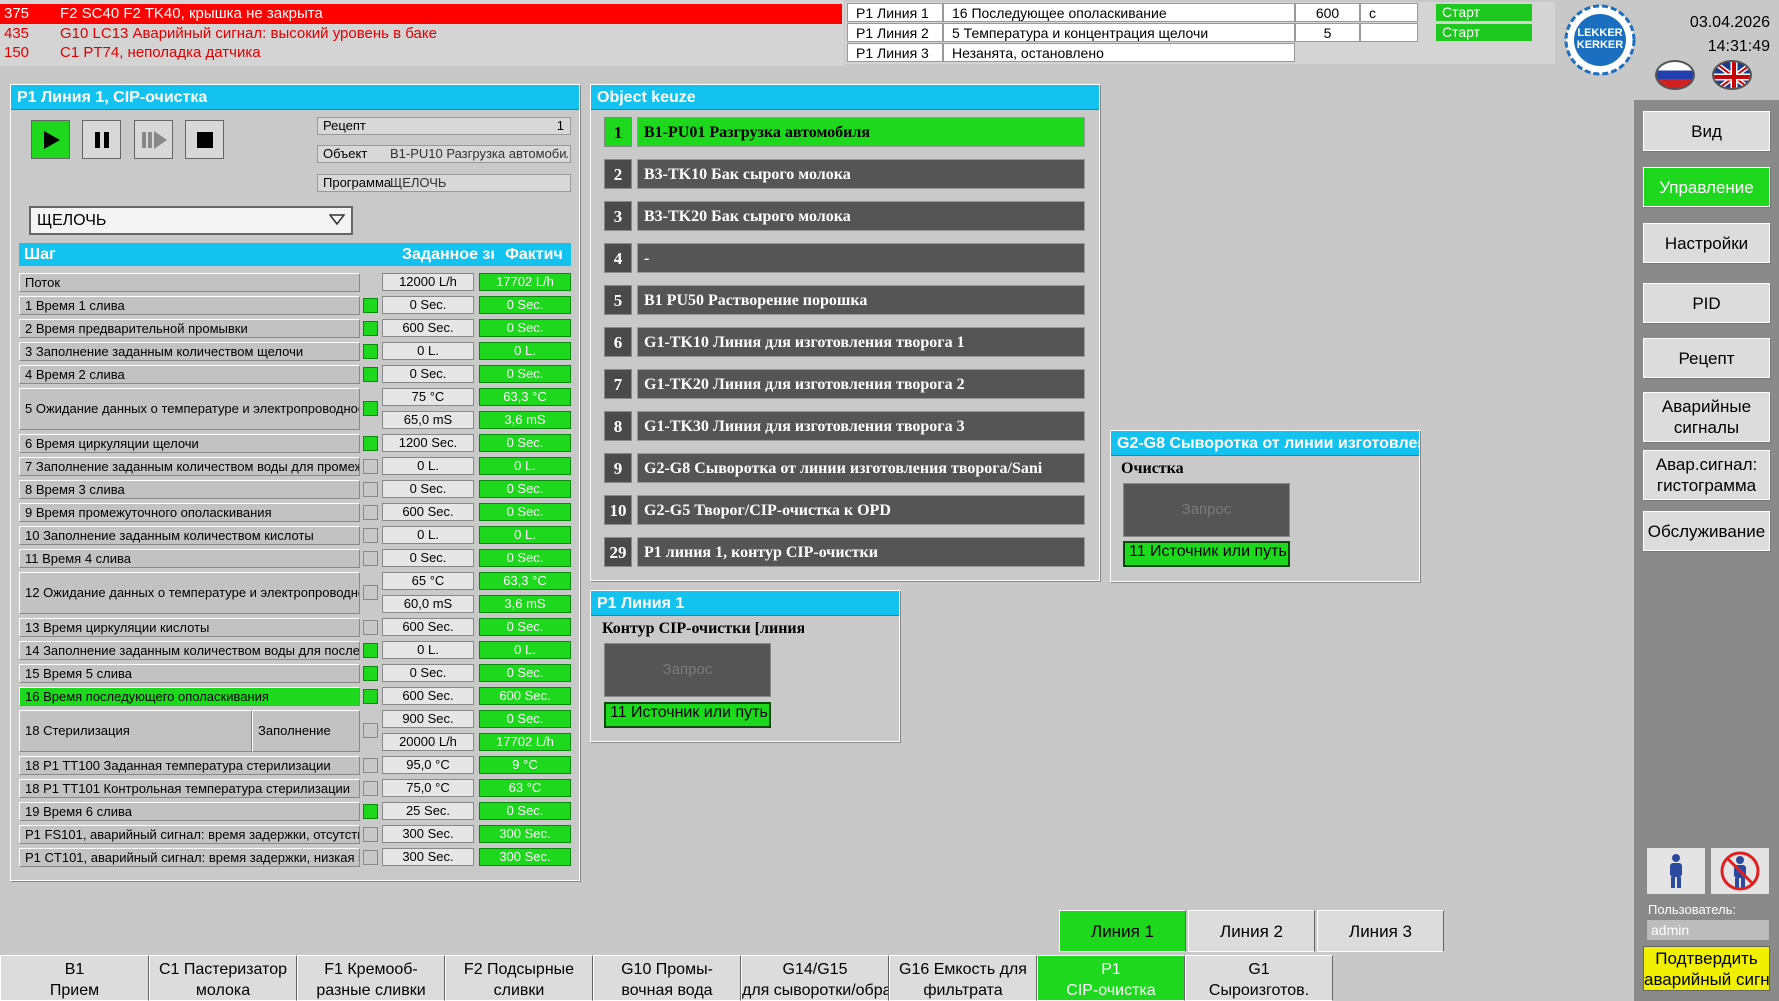 The width and height of the screenshot is (1779, 1001). I want to click on object-number: 3, so click(618, 216).